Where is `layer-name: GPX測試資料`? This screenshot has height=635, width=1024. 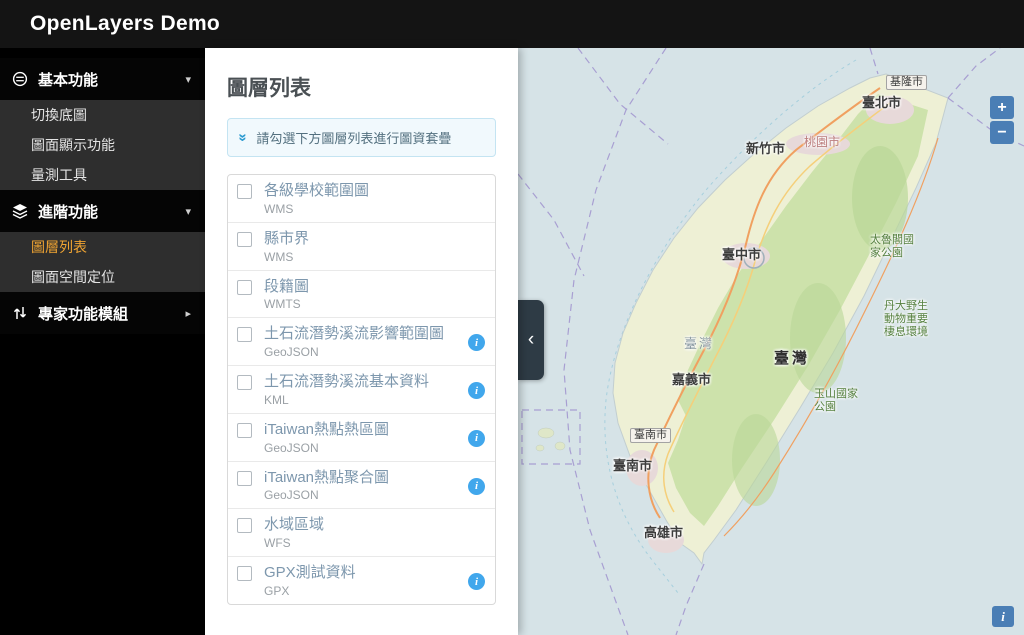 layer-name: GPX測試資料 is located at coordinates (366, 573).